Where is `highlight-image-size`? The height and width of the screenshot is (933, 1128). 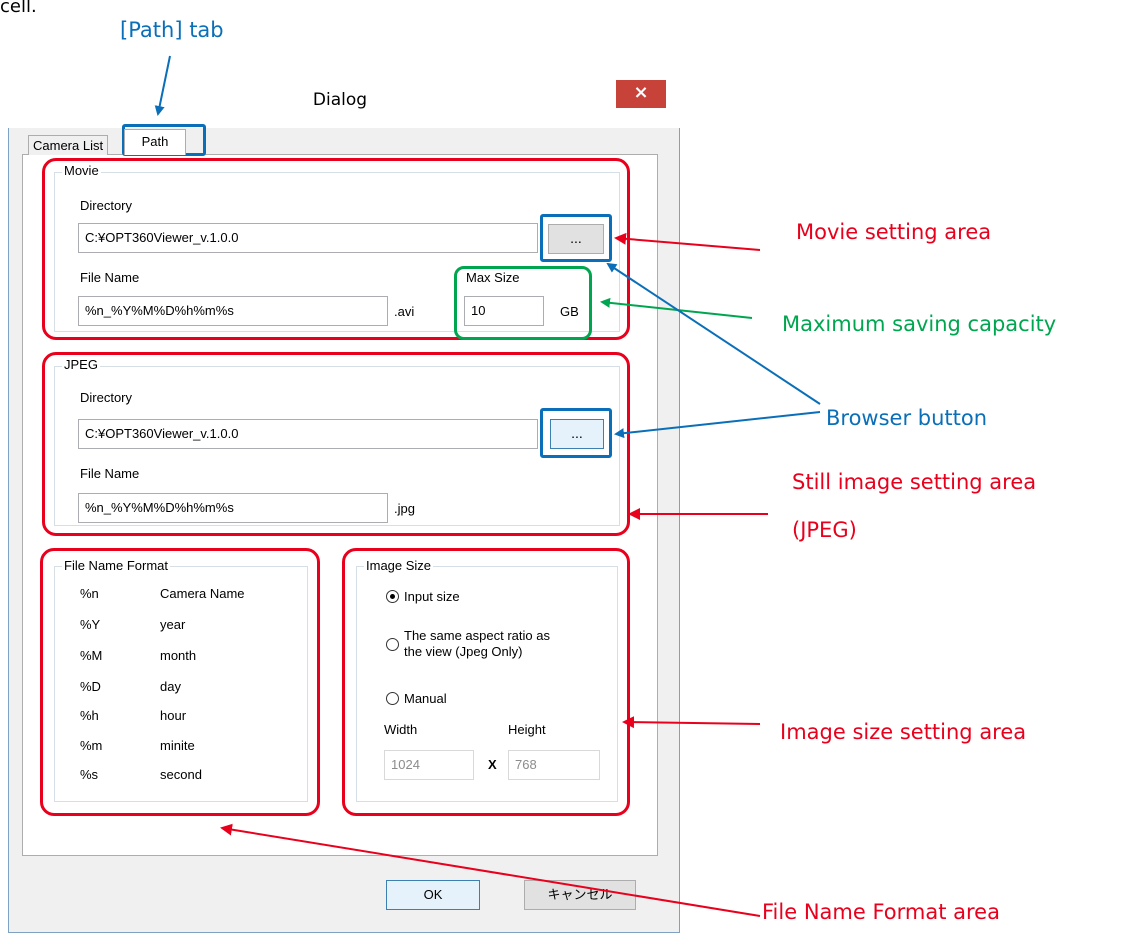
highlight-image-size is located at coordinates (486, 682).